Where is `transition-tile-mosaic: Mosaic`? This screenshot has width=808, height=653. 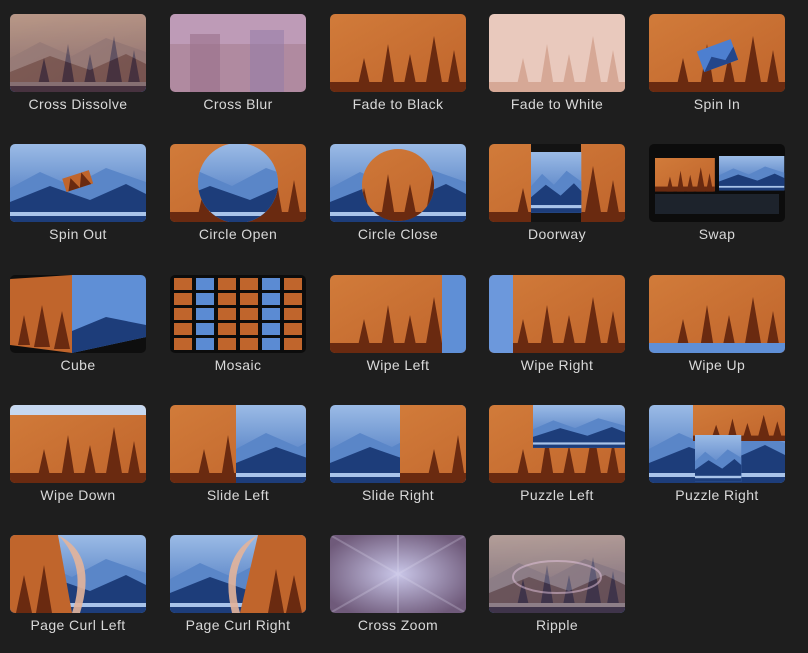
transition-tile-mosaic: Mosaic is located at coordinates (238, 334).